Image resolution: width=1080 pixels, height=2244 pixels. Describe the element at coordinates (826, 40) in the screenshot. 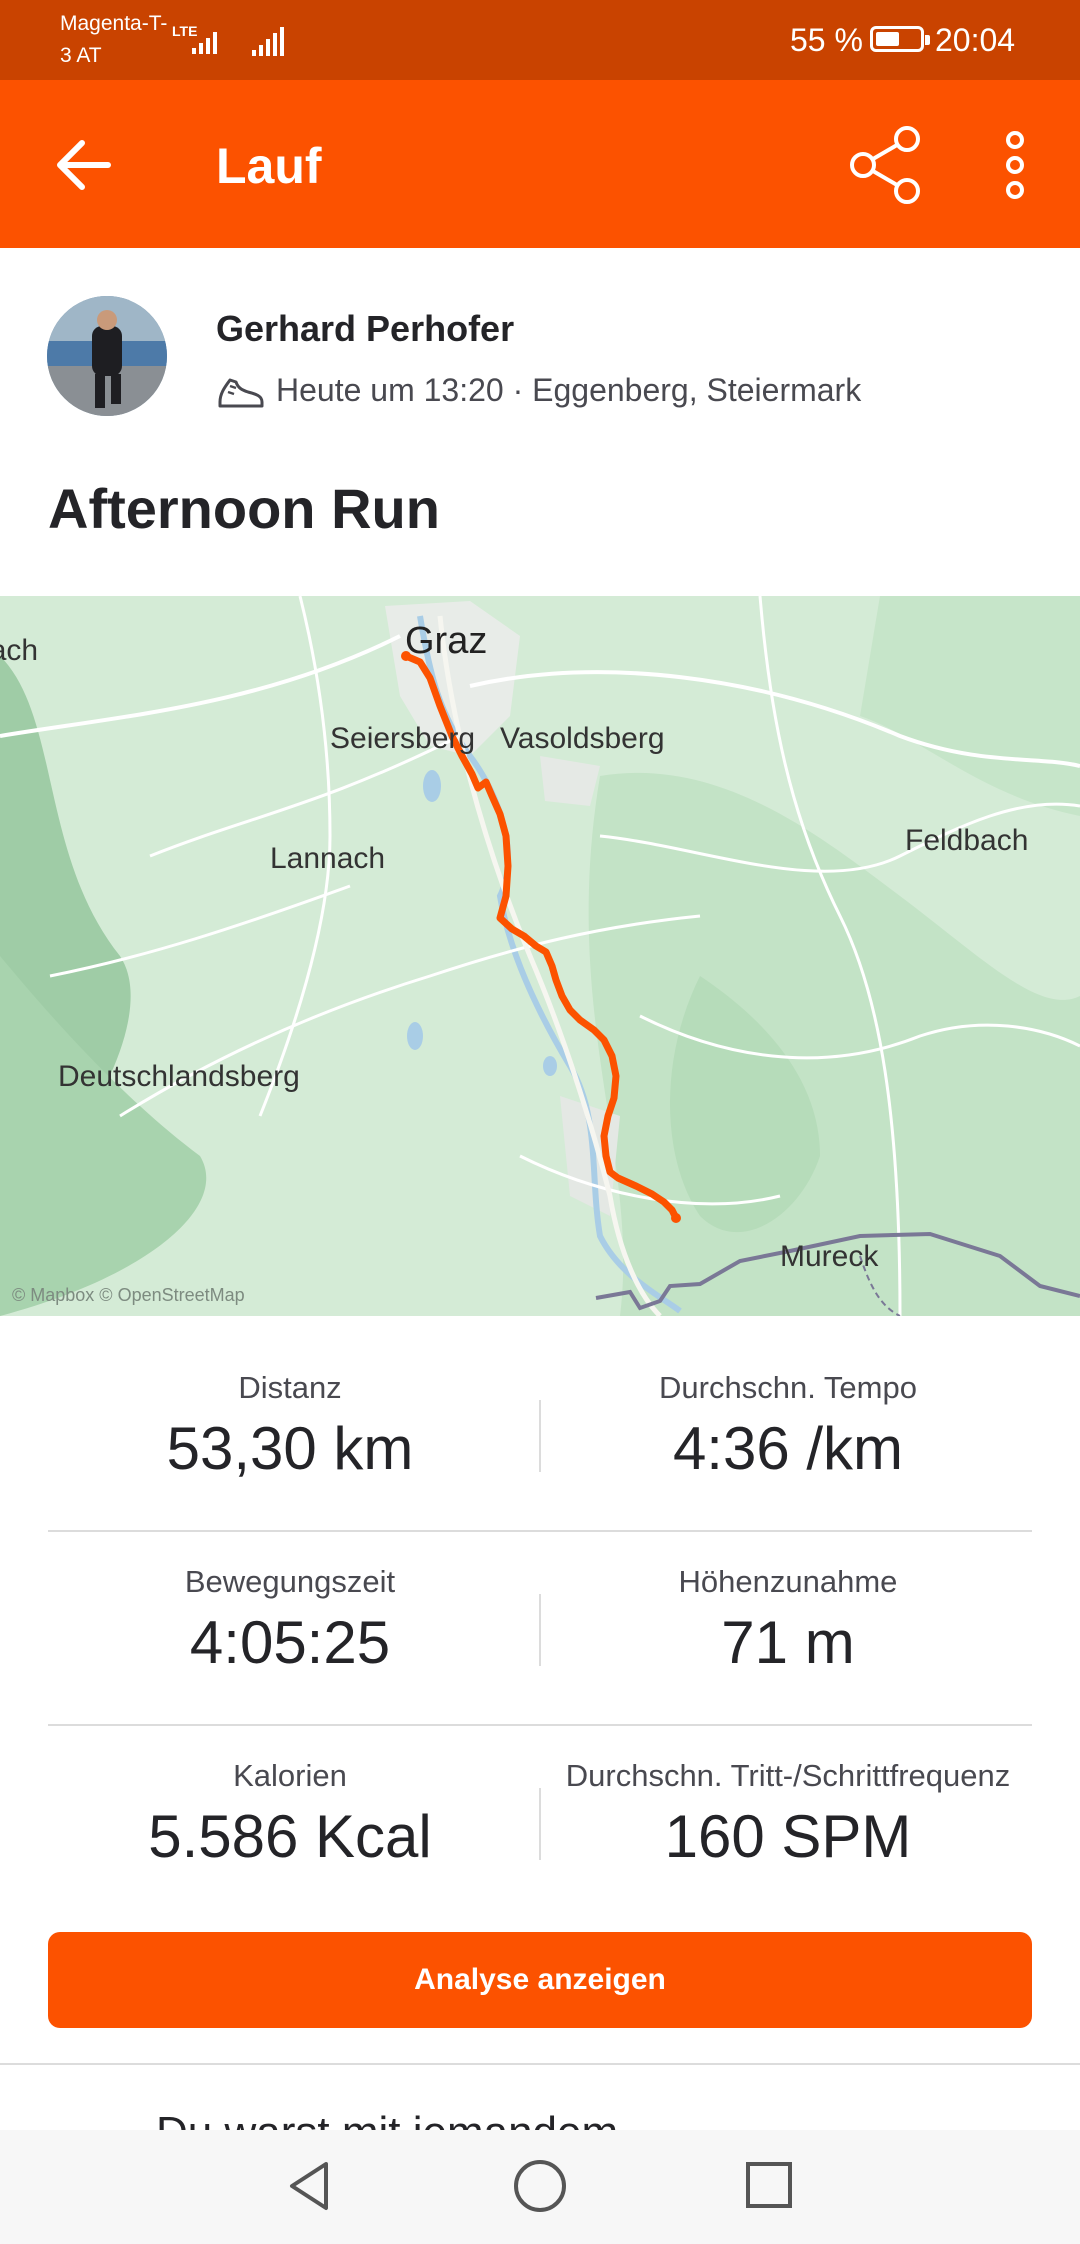

I see `battery-percent: 55 %` at that location.